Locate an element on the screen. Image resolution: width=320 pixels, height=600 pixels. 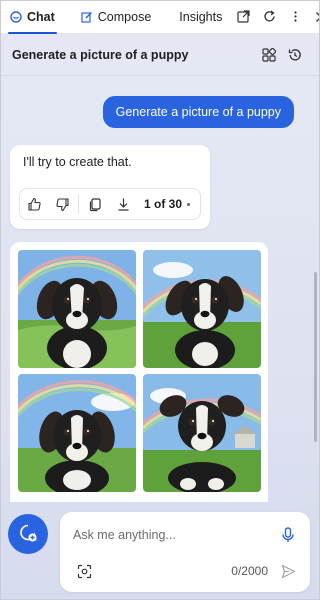
refresh-icon is located at coordinates (269, 17).